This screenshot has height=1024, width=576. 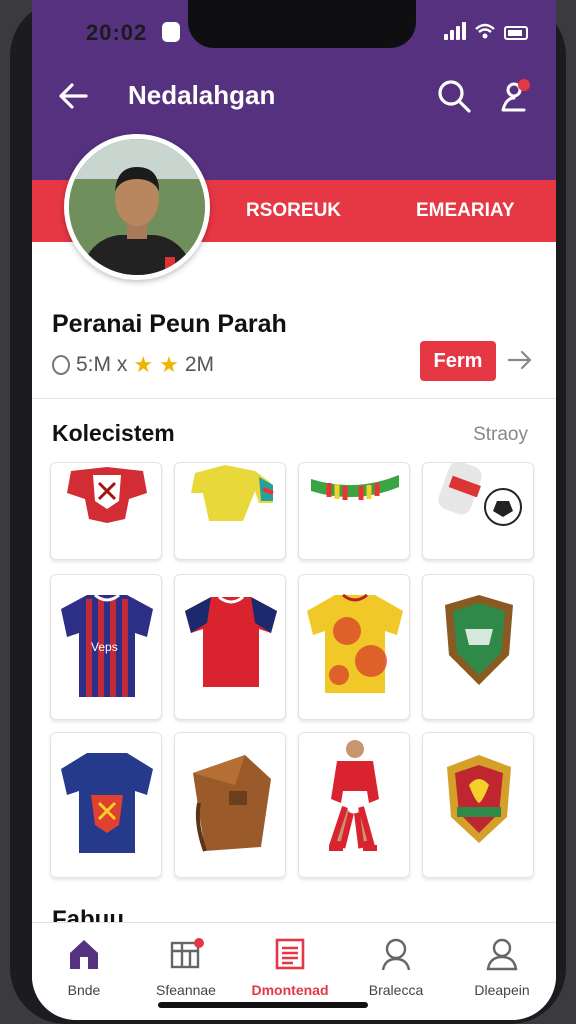 What do you see at coordinates (117, 32) in the screenshot?
I see `status-time: 20:02` at bounding box center [117, 32].